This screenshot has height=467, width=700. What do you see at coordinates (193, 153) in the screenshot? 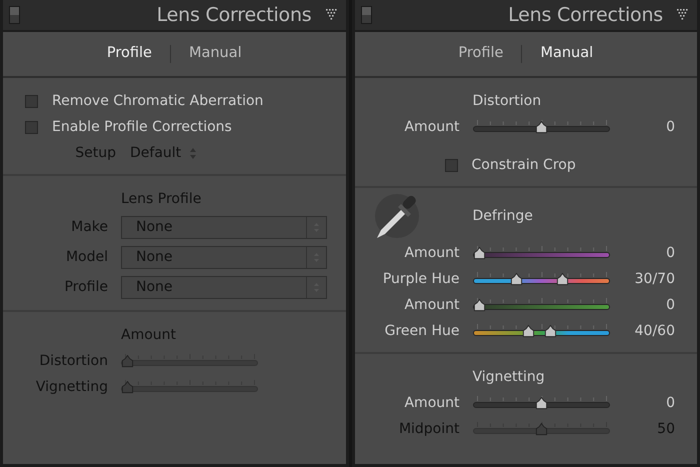
I see `up-down-arrows-icon` at bounding box center [193, 153].